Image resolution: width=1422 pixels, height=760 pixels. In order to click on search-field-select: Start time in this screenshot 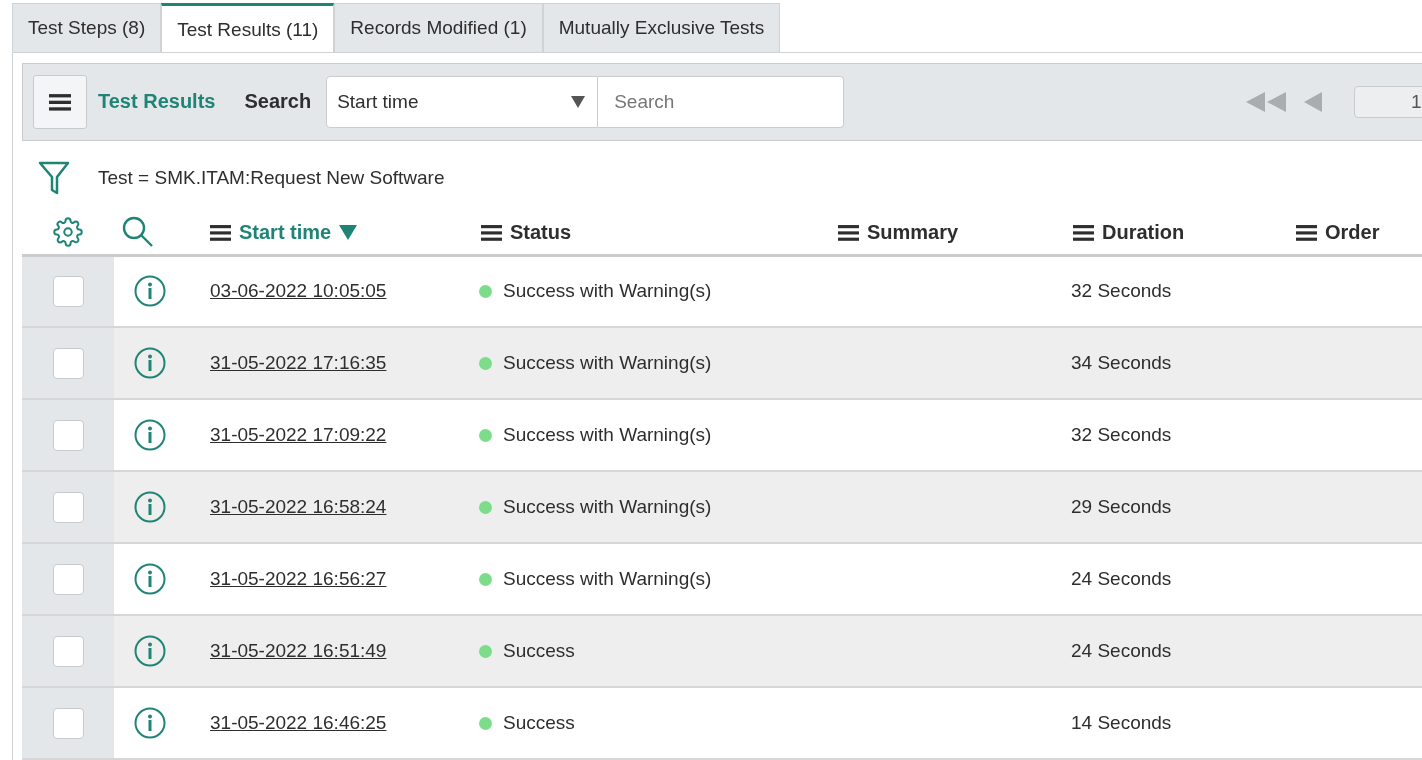, I will do `click(462, 101)`.